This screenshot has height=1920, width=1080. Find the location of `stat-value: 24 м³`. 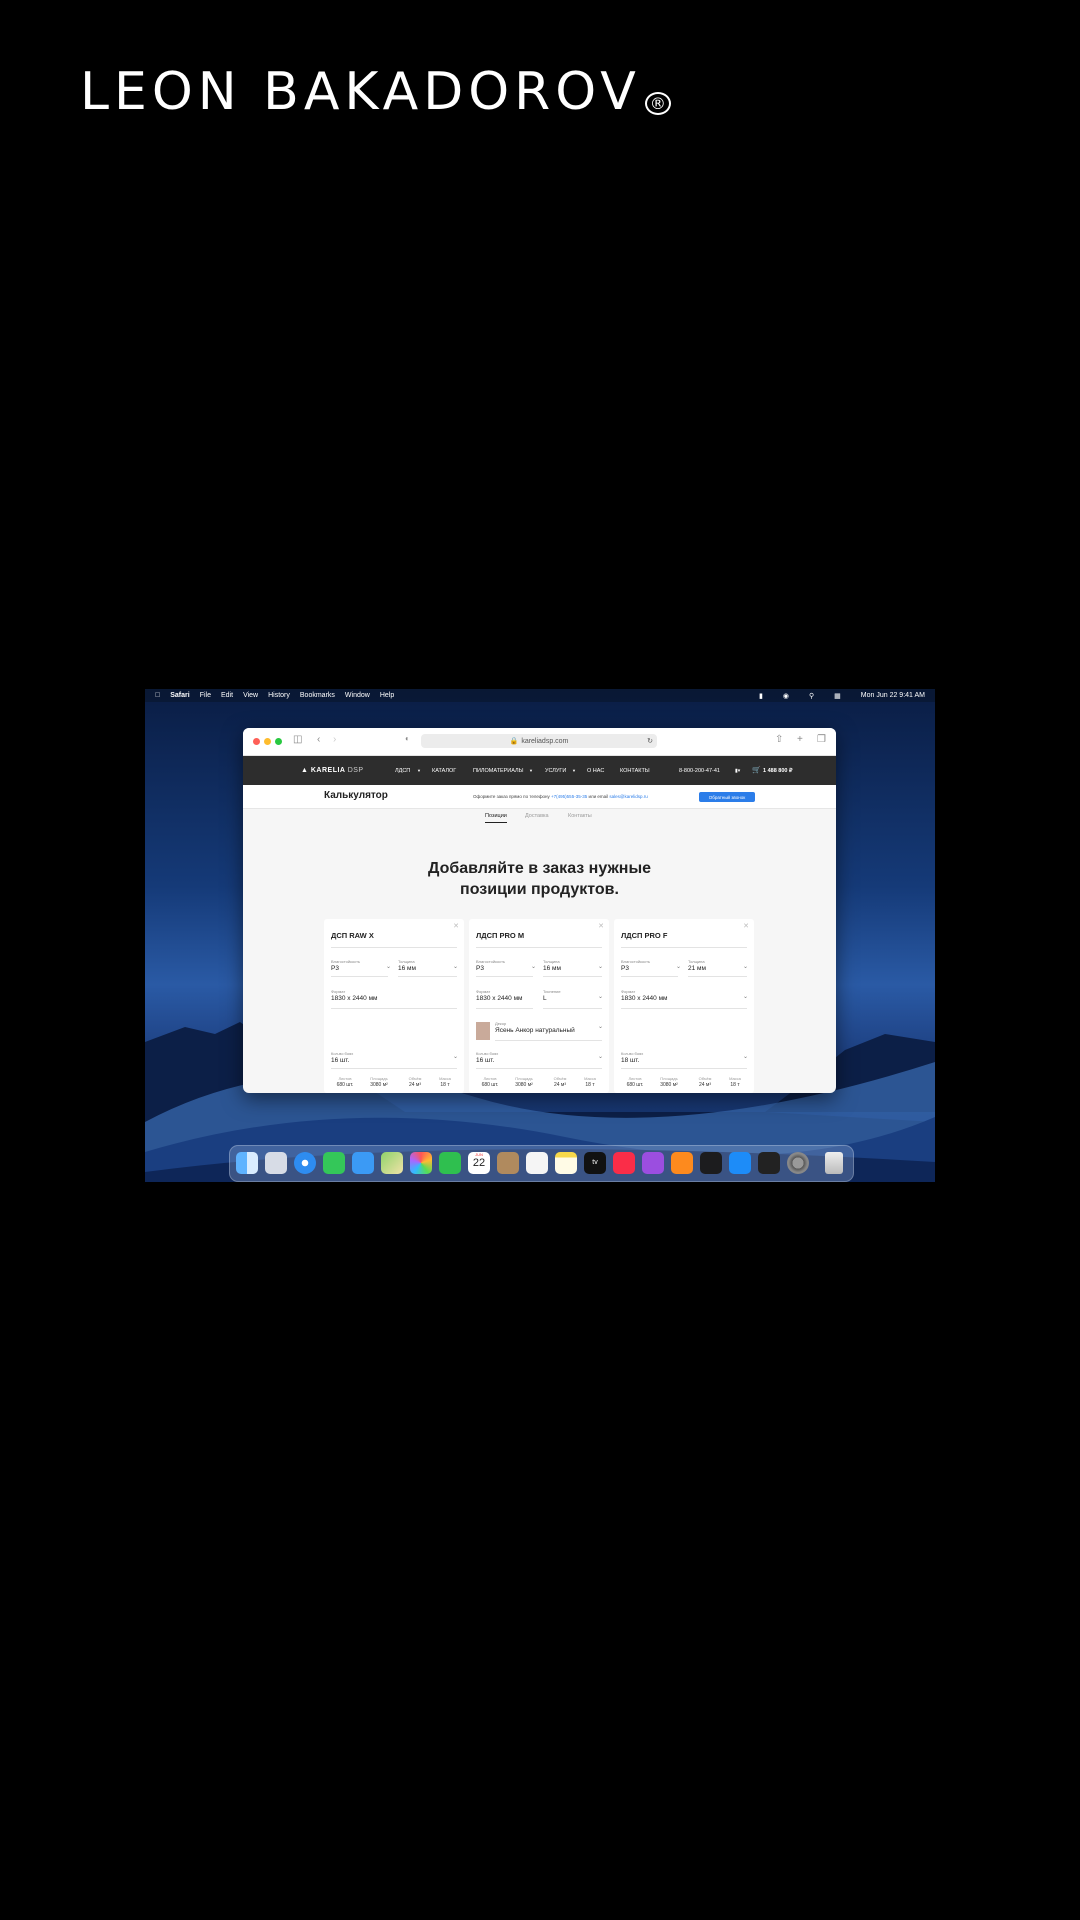

stat-value: 24 м³ is located at coordinates (705, 1085).